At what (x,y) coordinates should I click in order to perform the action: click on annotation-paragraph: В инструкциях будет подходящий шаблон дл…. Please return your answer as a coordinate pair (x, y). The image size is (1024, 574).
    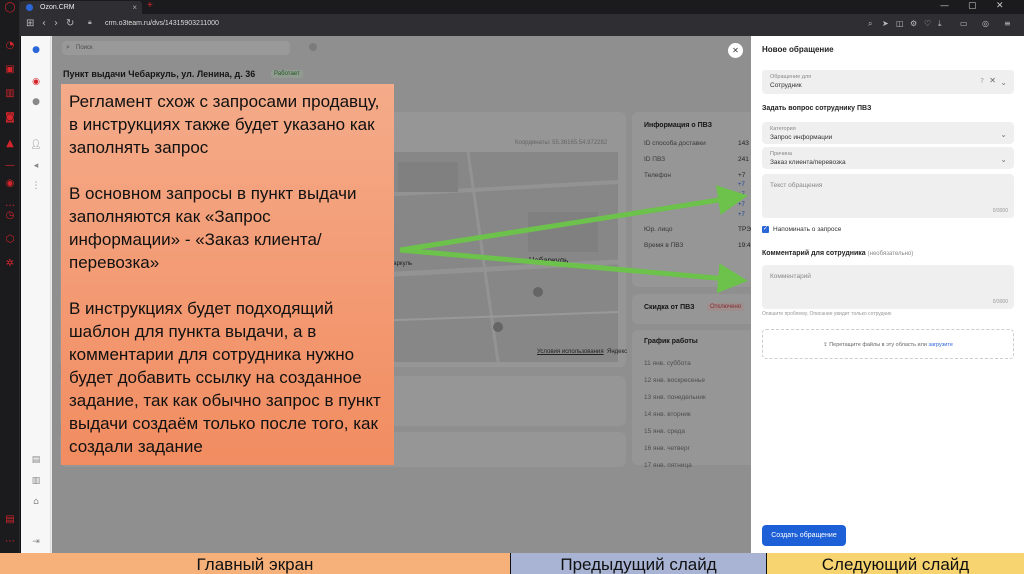
    Looking at the image, I should click on (225, 377).